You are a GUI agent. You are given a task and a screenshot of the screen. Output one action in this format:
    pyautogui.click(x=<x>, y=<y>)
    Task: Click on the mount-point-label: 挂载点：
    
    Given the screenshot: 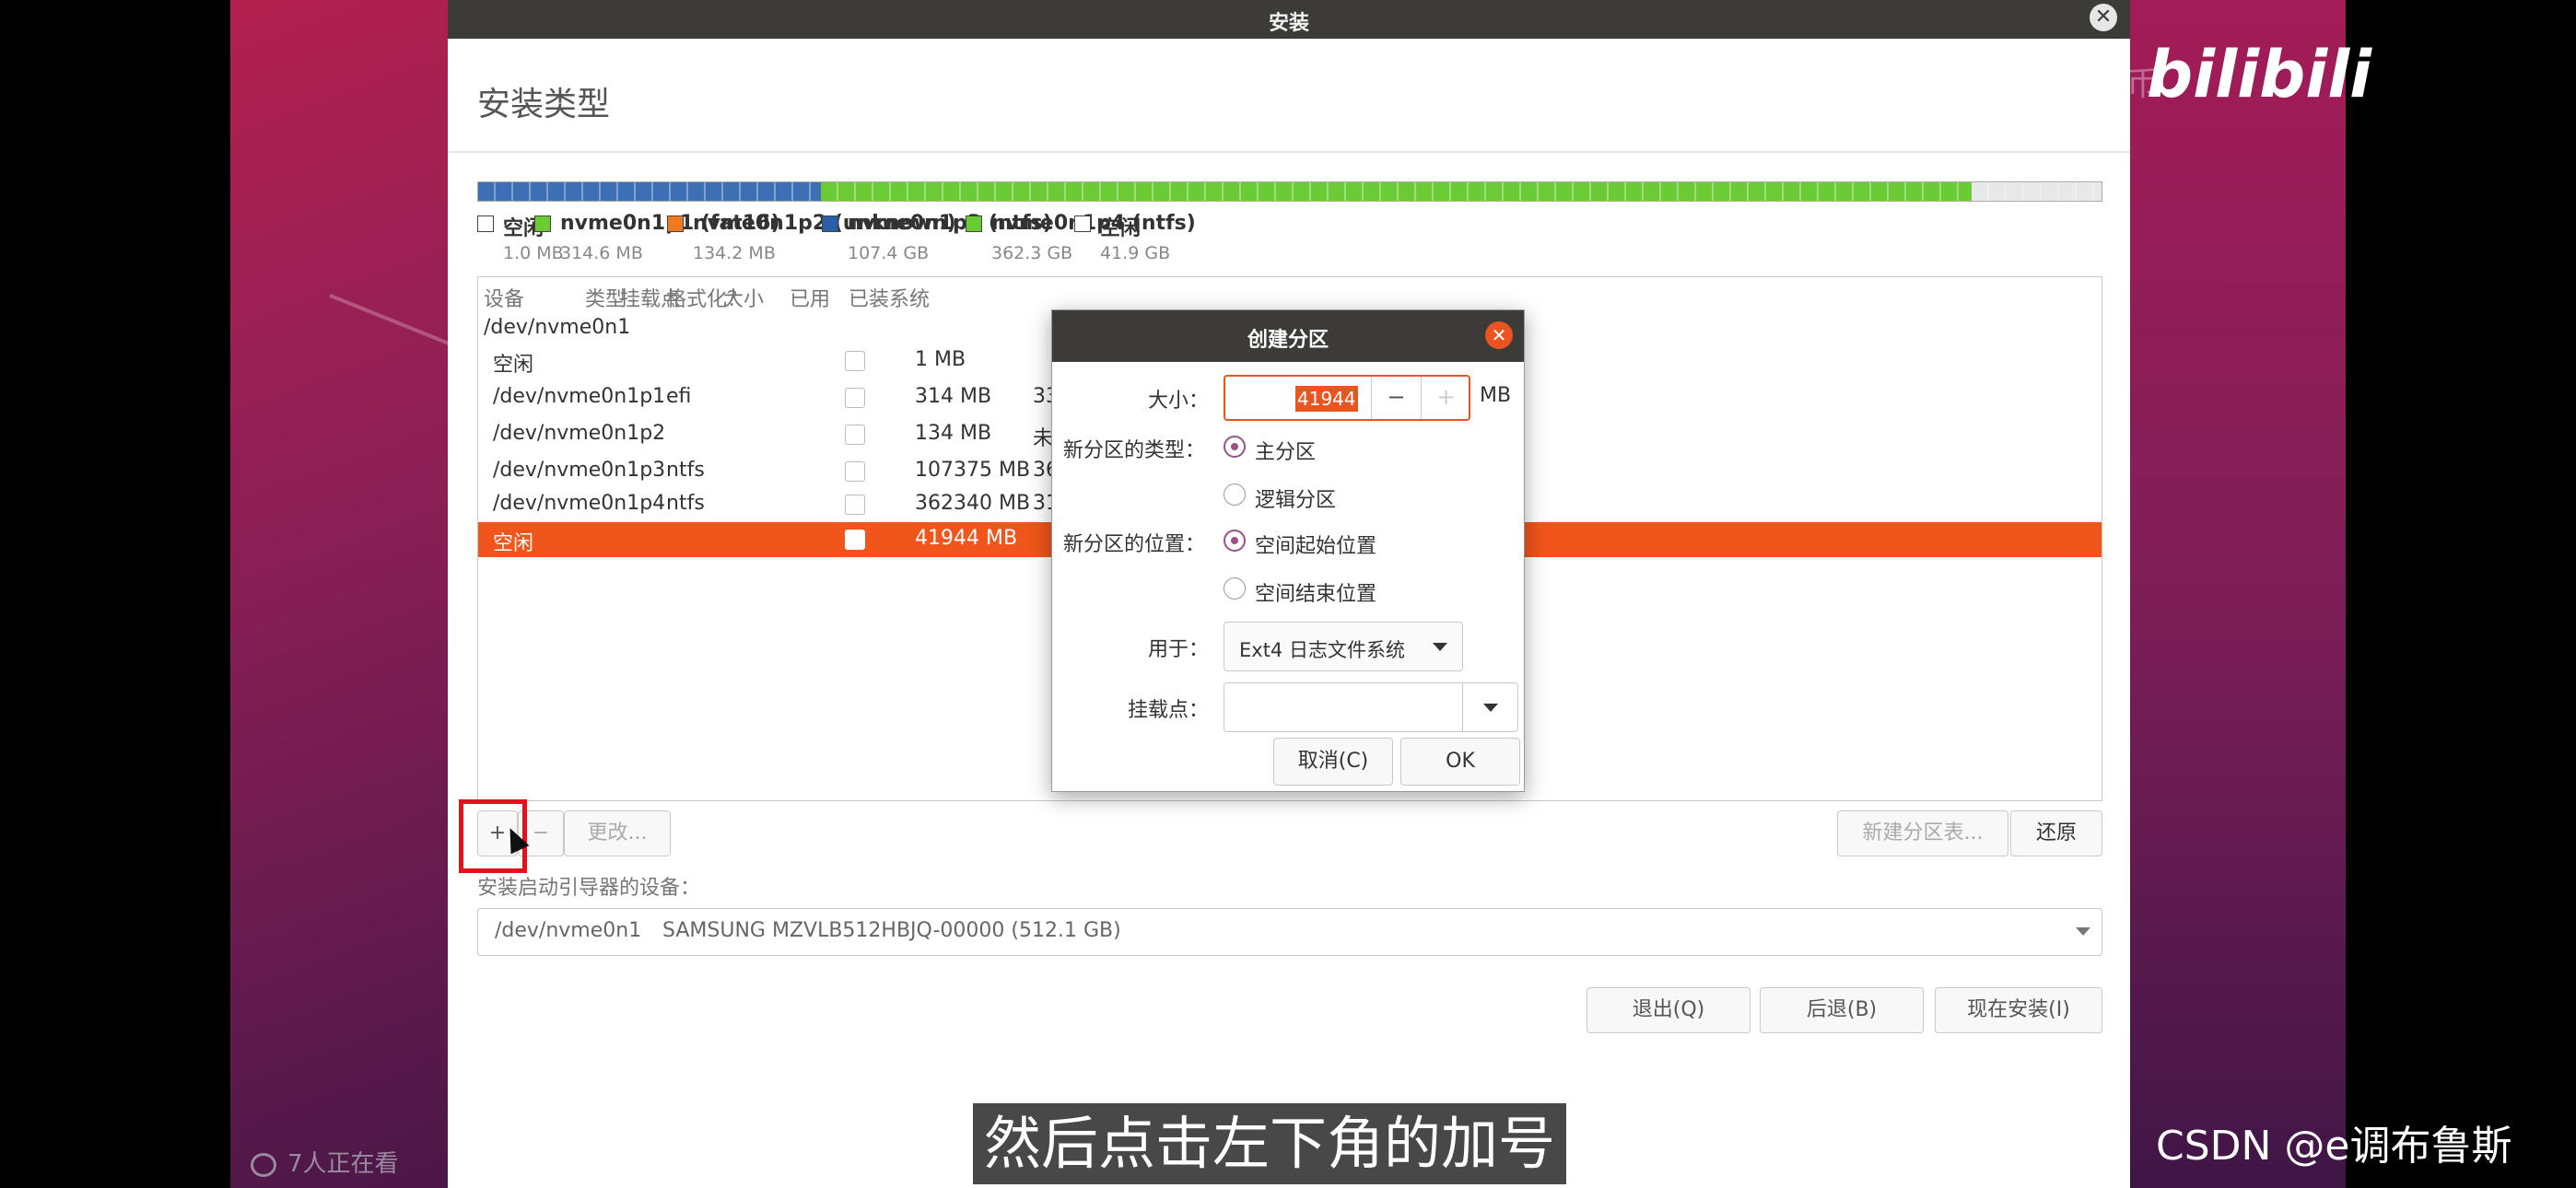 What is the action you would take?
    pyautogui.click(x=1169, y=710)
    